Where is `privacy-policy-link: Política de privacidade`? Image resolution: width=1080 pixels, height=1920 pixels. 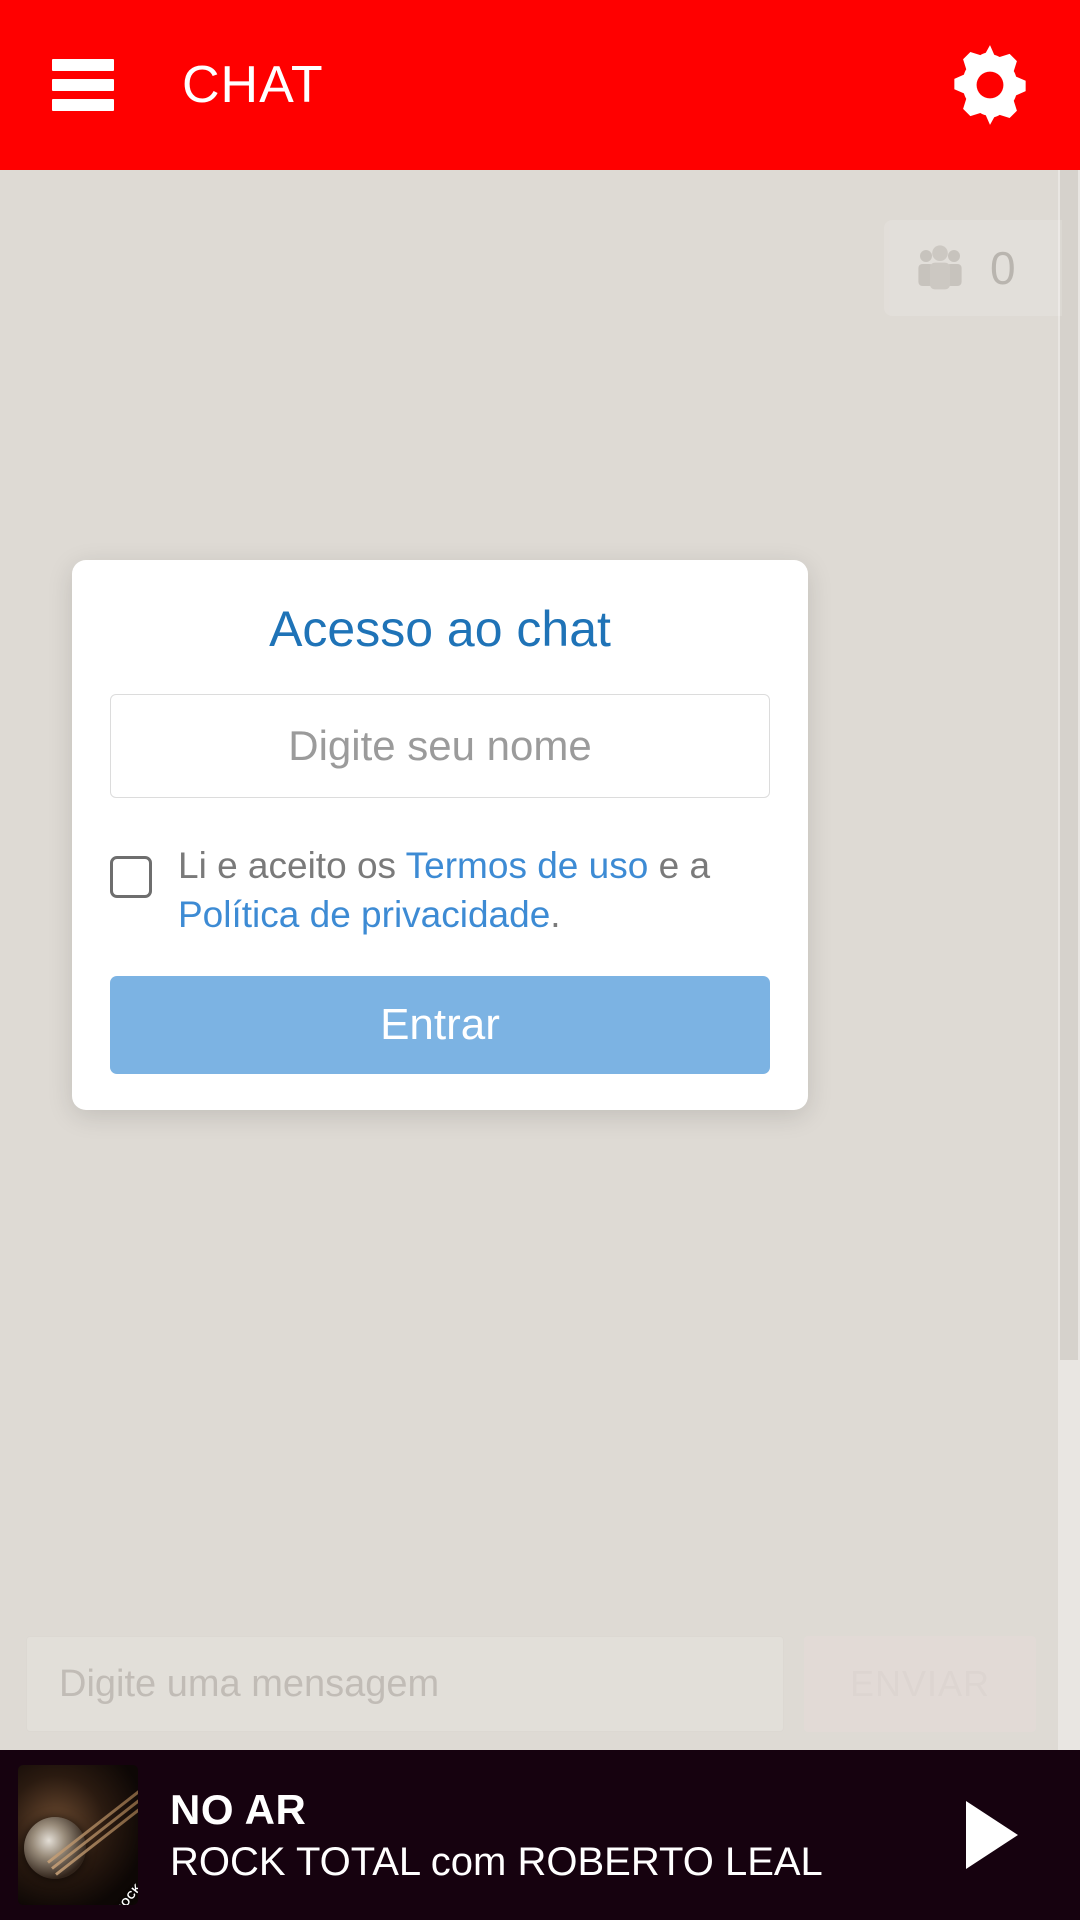 privacy-policy-link: Política de privacidade is located at coordinates (364, 914).